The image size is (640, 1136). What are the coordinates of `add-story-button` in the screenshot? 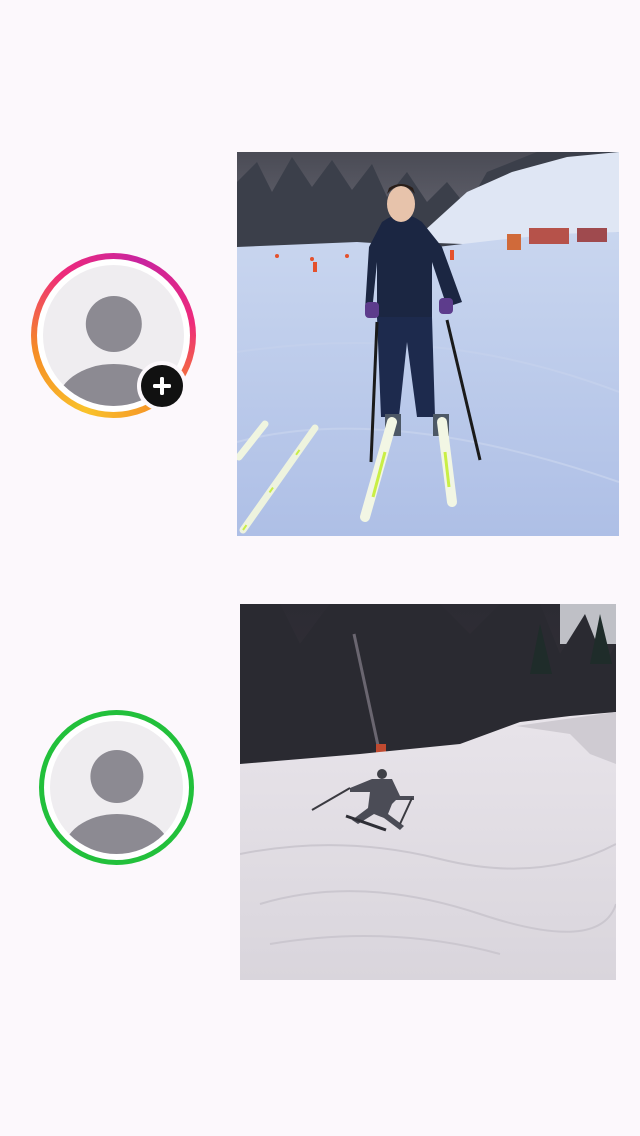 It's located at (162, 386).